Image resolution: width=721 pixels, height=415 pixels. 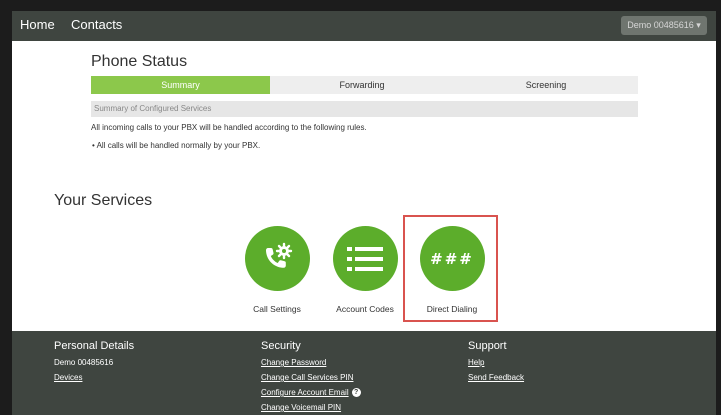 I want to click on personal-details-column: Personal Details Demo 00485616 Devices, so click(x=94, y=364).